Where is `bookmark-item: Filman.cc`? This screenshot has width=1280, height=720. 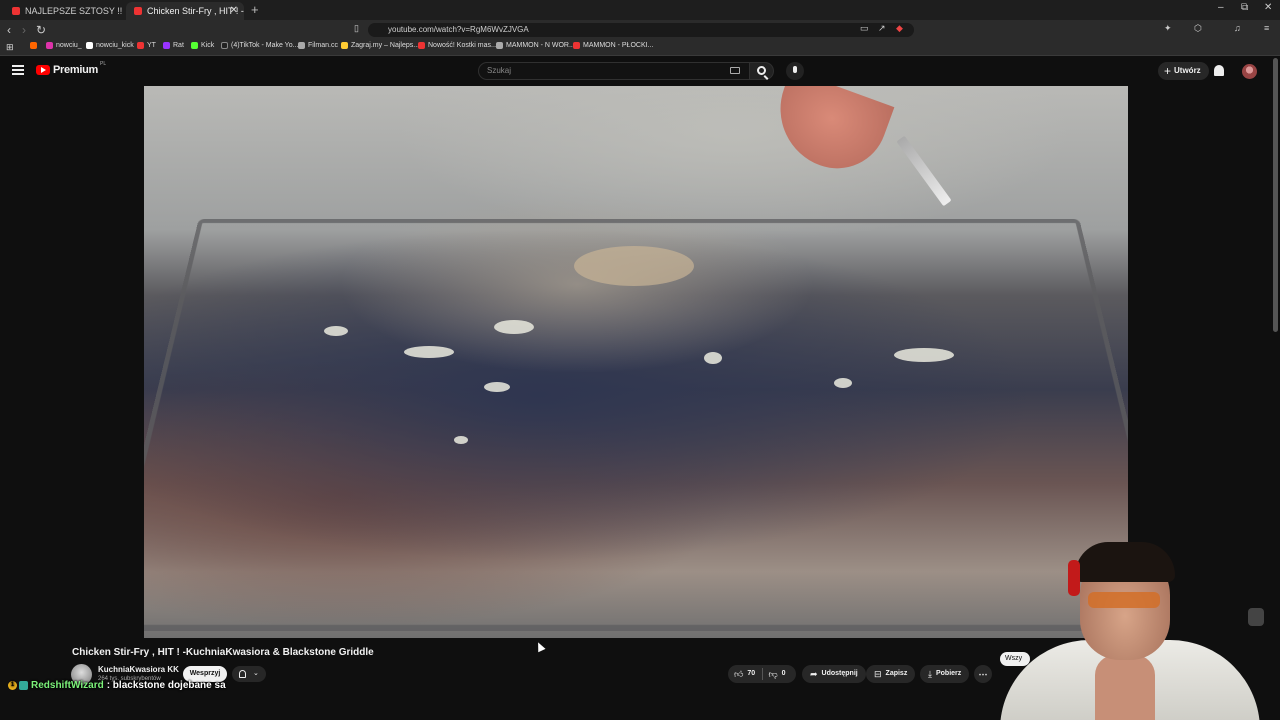
bookmark-item: Filman.cc is located at coordinates (318, 45).